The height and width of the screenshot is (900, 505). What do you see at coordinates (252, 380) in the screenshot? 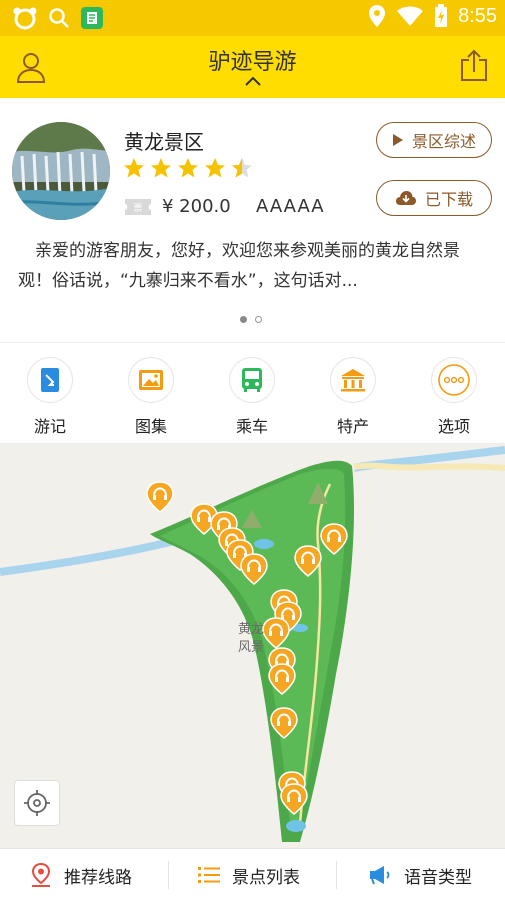
I see `bus-icon` at bounding box center [252, 380].